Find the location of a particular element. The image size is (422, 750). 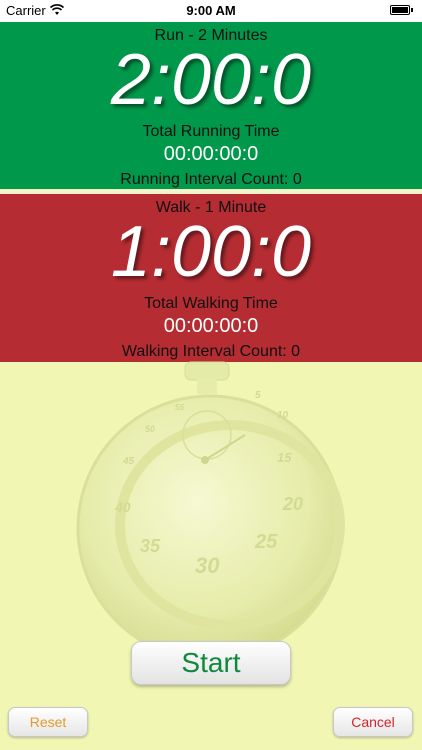

dial-number: 45 is located at coordinates (128, 461).